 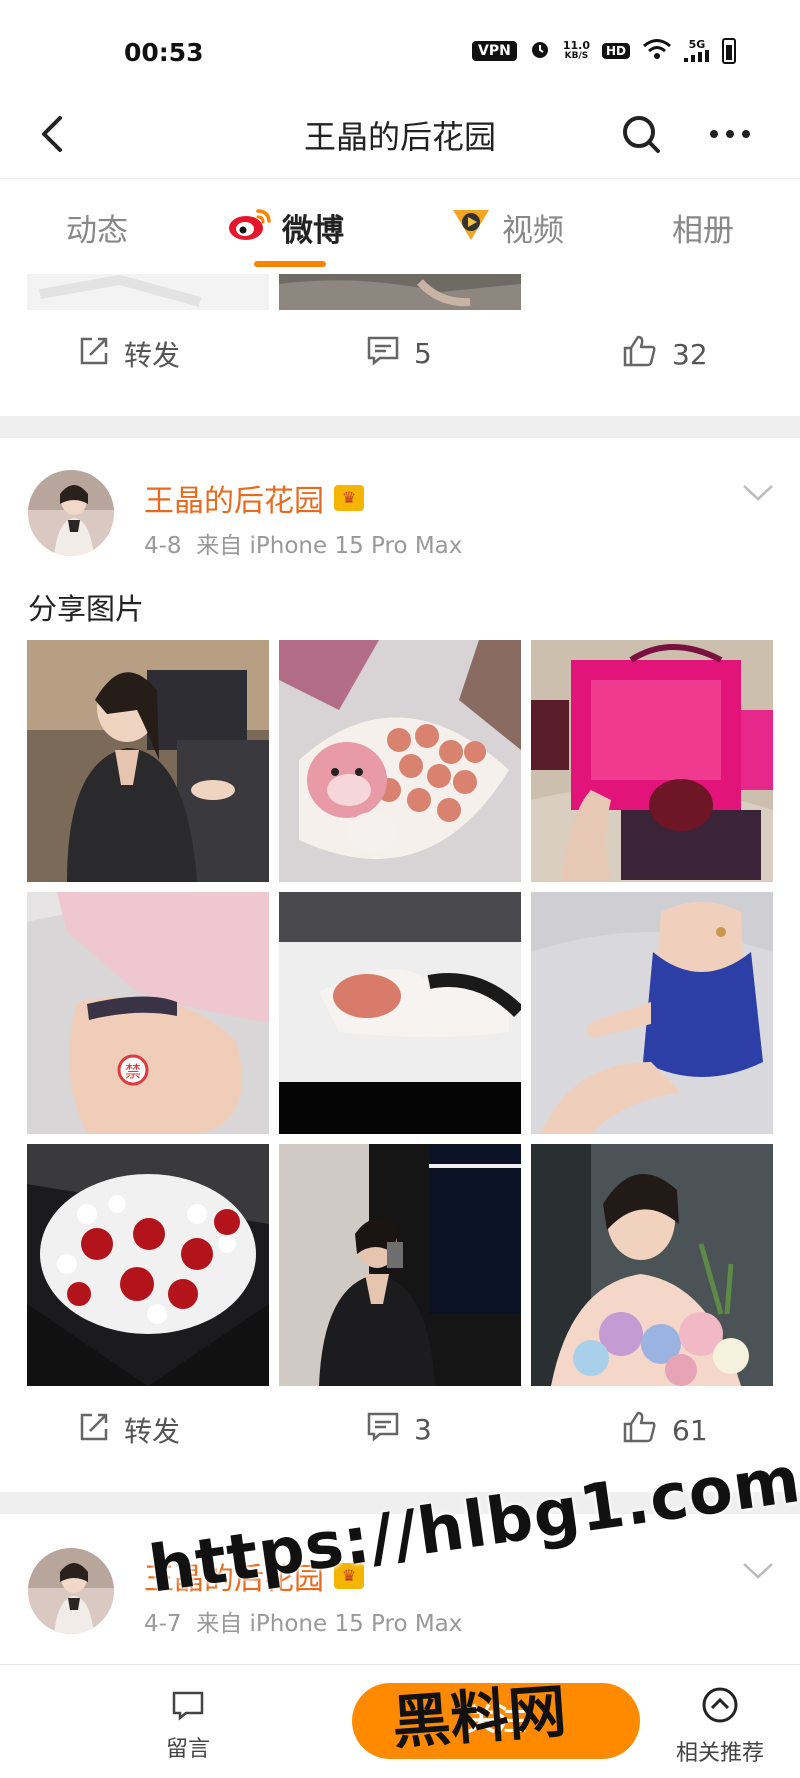 What do you see at coordinates (423, 353) in the screenshot?
I see `comment-count: 5` at bounding box center [423, 353].